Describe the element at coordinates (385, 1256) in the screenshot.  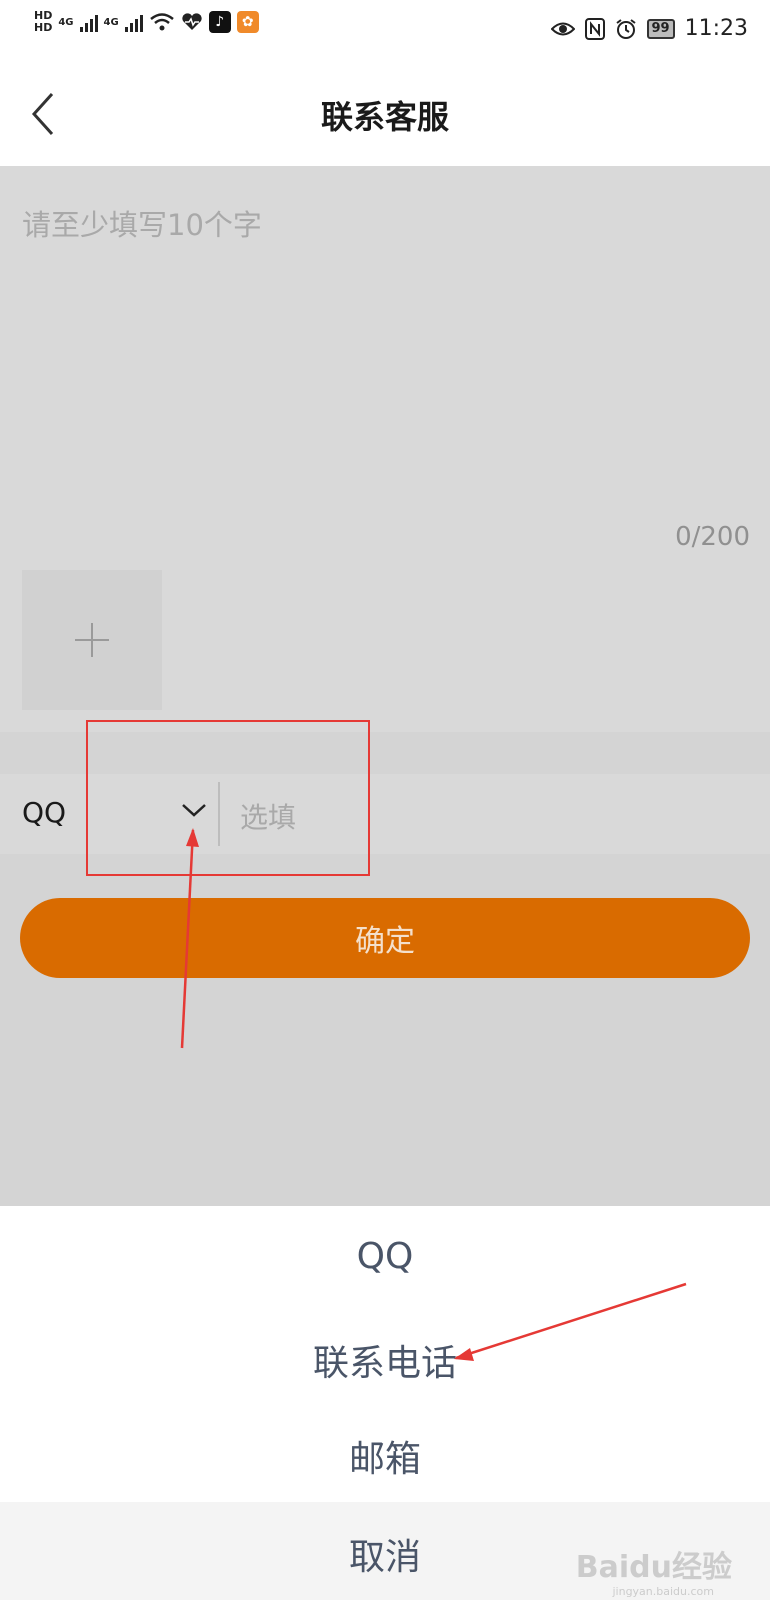
I see `sheet-option-qq: QQ` at that location.